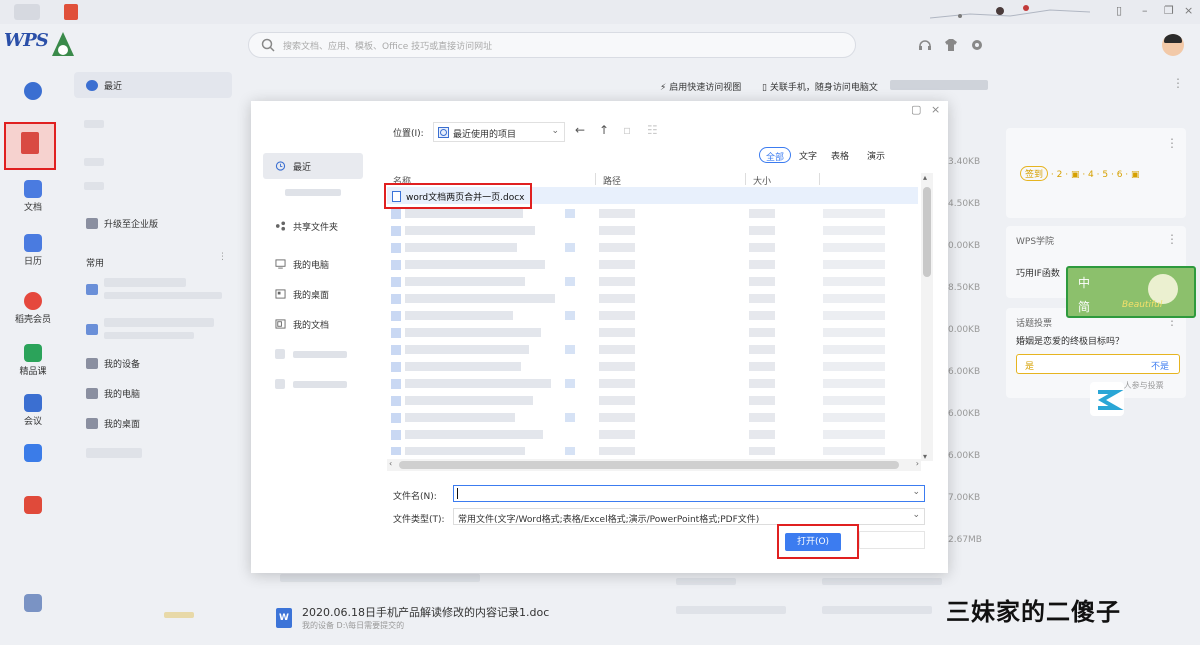 The image size is (1200, 645). What do you see at coordinates (1160, 365) in the screenshot?
I see `vote-no: 不是` at bounding box center [1160, 365].